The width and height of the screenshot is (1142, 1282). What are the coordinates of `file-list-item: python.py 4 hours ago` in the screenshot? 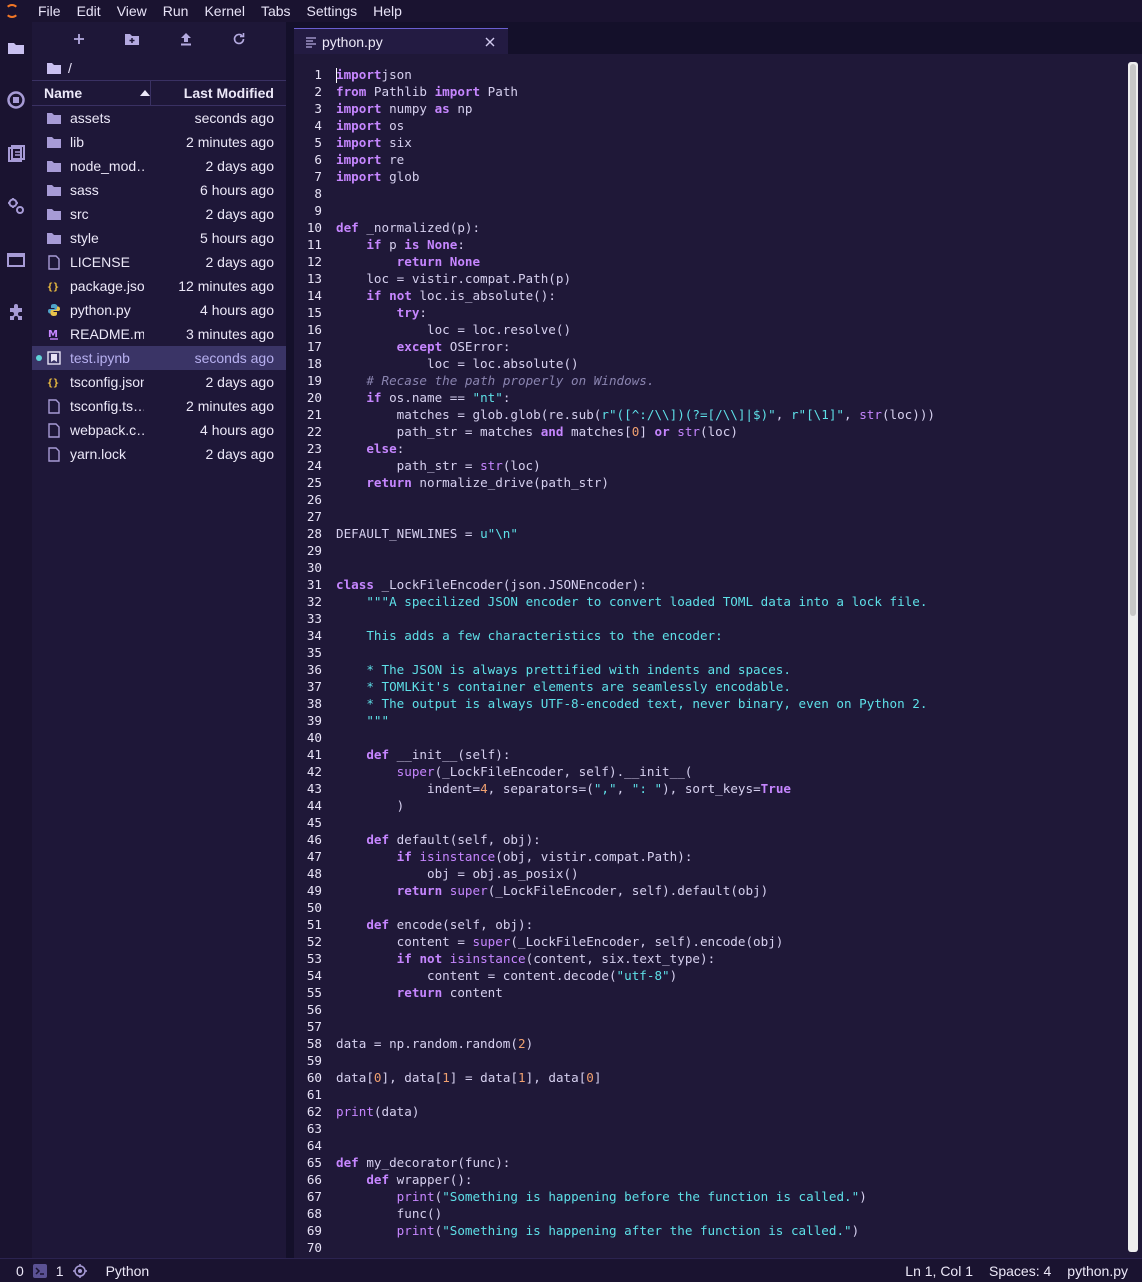 It's located at (159, 310).